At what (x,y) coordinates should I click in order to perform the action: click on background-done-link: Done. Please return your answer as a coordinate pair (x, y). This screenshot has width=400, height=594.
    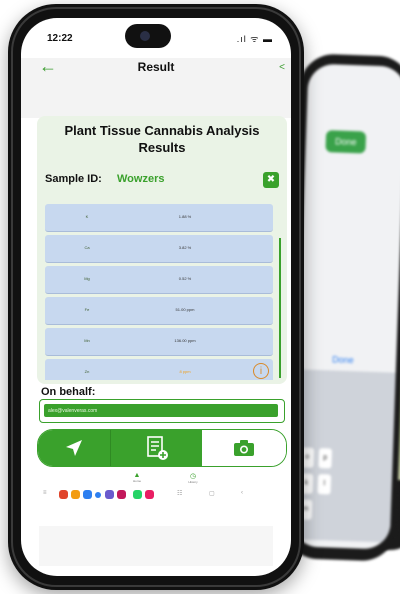
    Looking at the image, I should click on (343, 360).